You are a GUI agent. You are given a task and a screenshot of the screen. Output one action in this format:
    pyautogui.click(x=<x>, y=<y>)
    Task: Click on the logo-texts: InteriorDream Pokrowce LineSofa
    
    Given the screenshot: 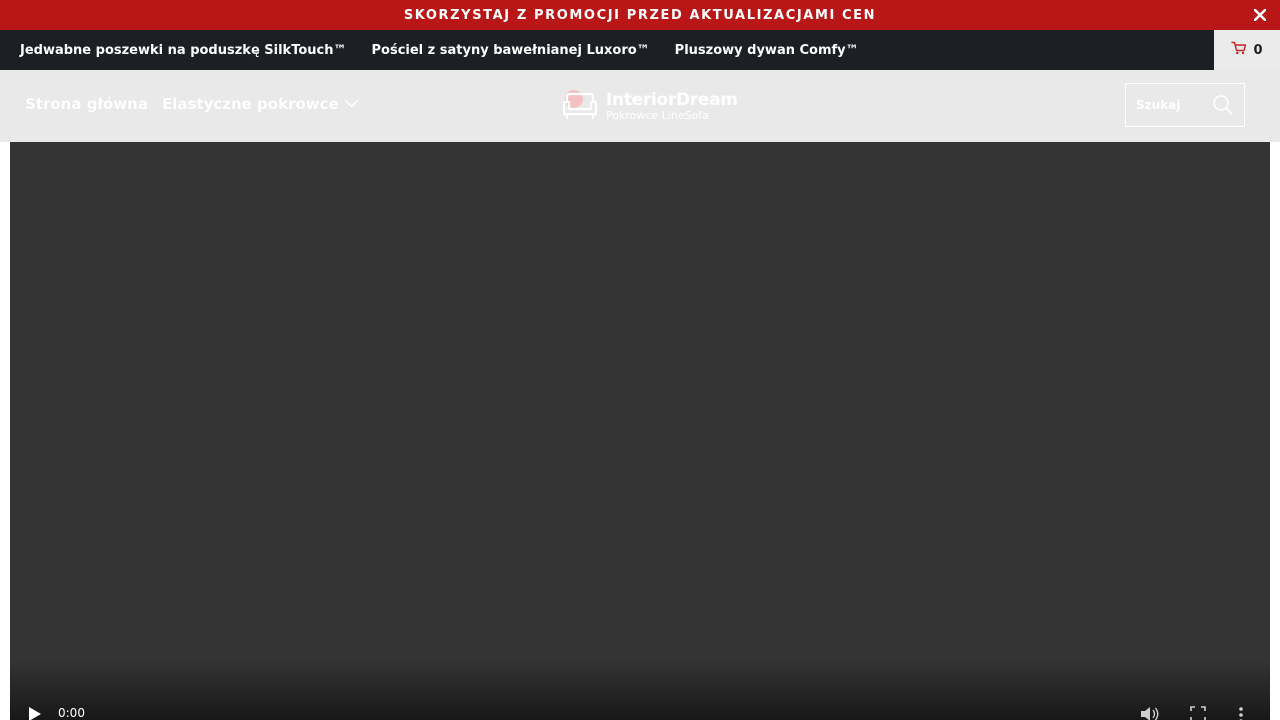 What is the action you would take?
    pyautogui.click(x=672, y=105)
    